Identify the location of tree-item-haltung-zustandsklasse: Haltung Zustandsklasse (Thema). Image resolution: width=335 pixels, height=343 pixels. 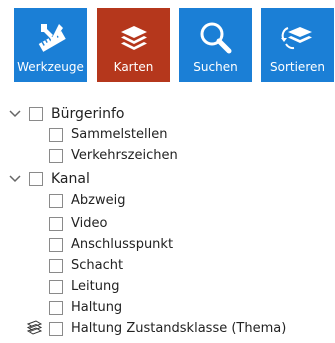
(167, 328).